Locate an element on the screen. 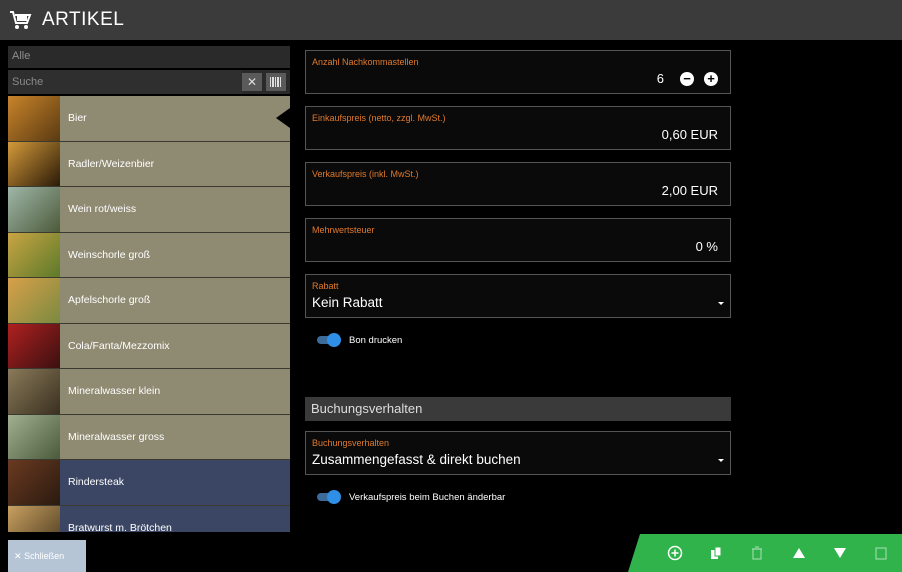 The height and width of the screenshot is (572, 902). list-item: Weinschorle groß is located at coordinates (149, 255).